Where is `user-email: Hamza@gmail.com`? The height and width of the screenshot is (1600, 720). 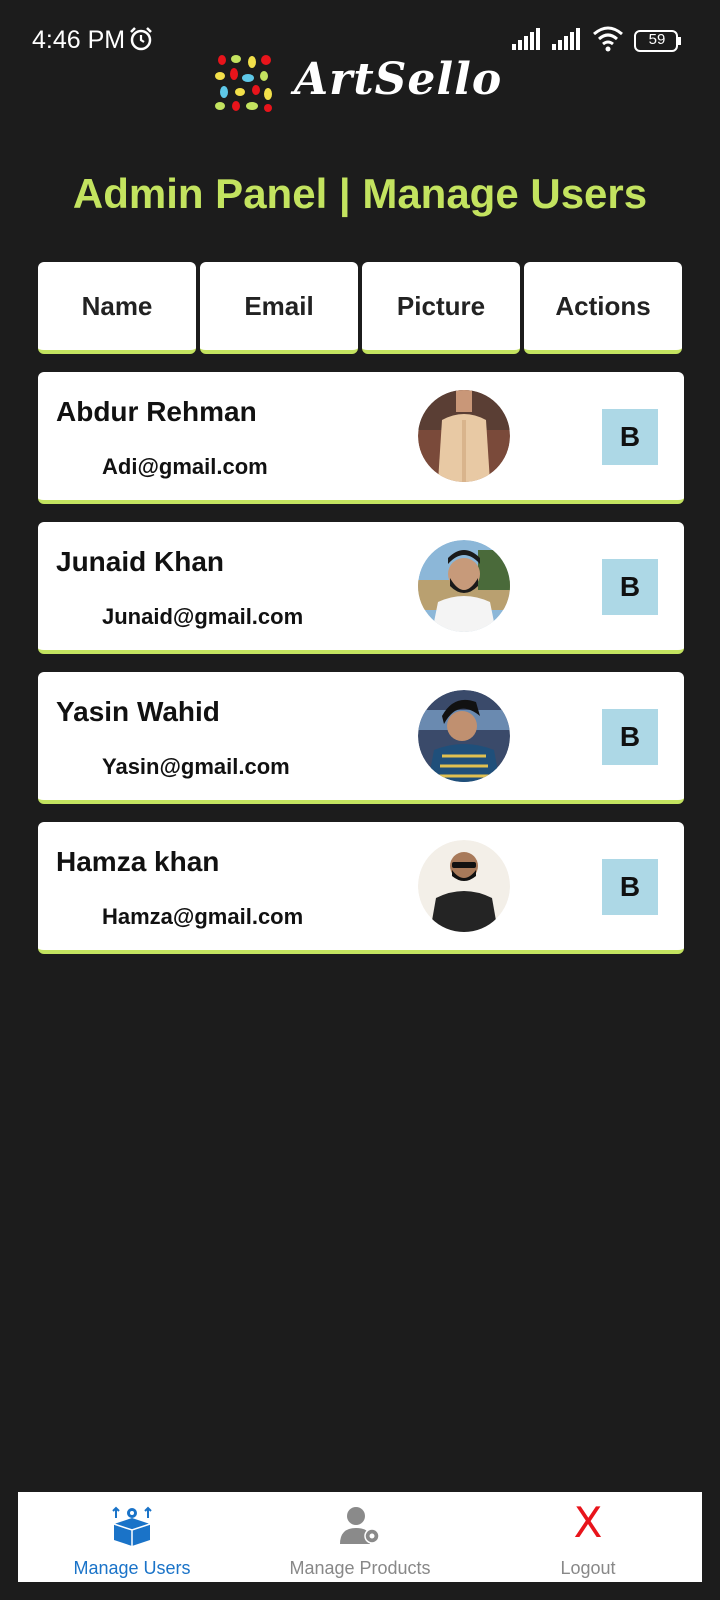 user-email: Hamza@gmail.com is located at coordinates (203, 916).